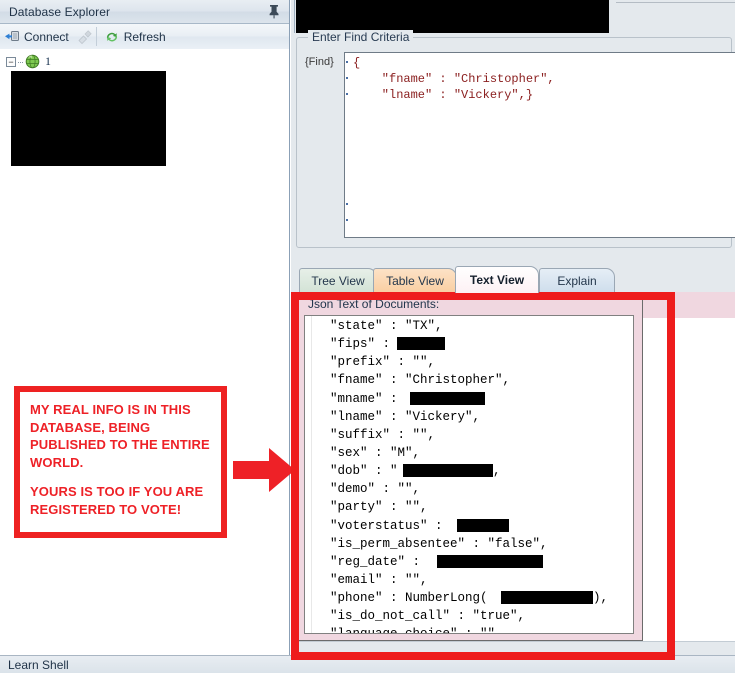 The width and height of the screenshot is (735, 673). I want to click on result-tabstrip: Tree View Table View Text View Explain, so click(514, 279).